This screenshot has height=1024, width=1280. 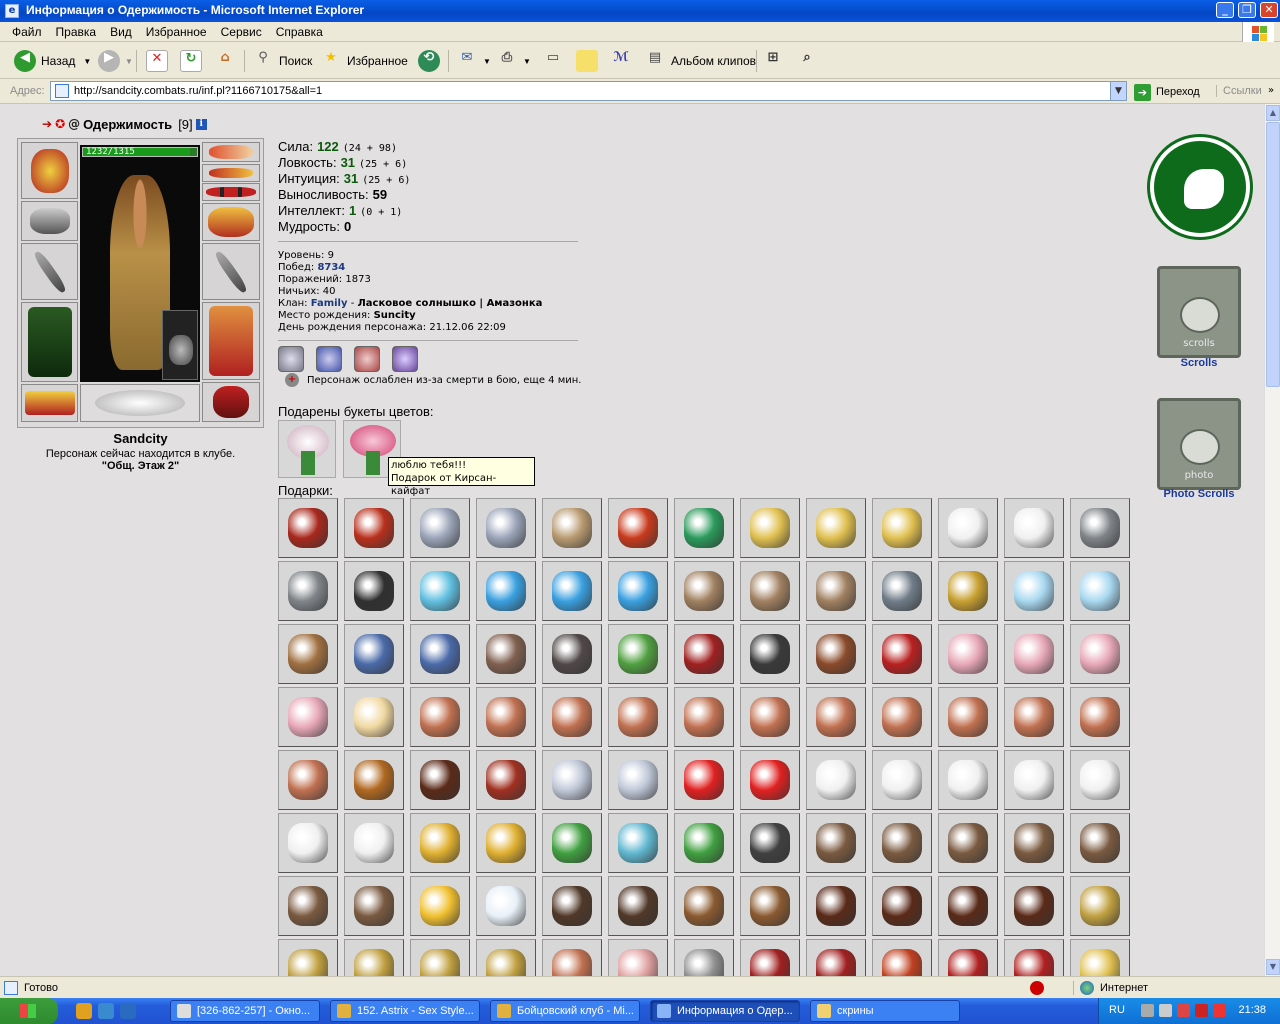 I want to click on links-chevron-icon: », so click(x=1271, y=90).